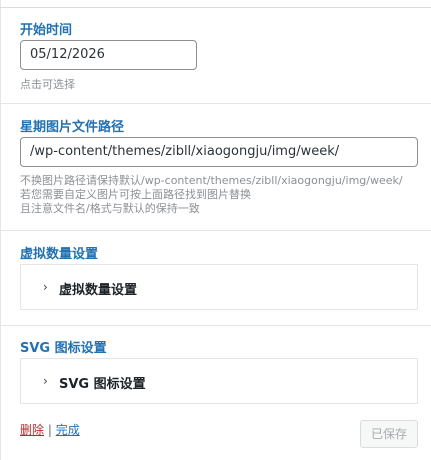 The height and width of the screenshot is (460, 431). Describe the element at coordinates (215, 7) in the screenshot. I see `top-divider` at that location.